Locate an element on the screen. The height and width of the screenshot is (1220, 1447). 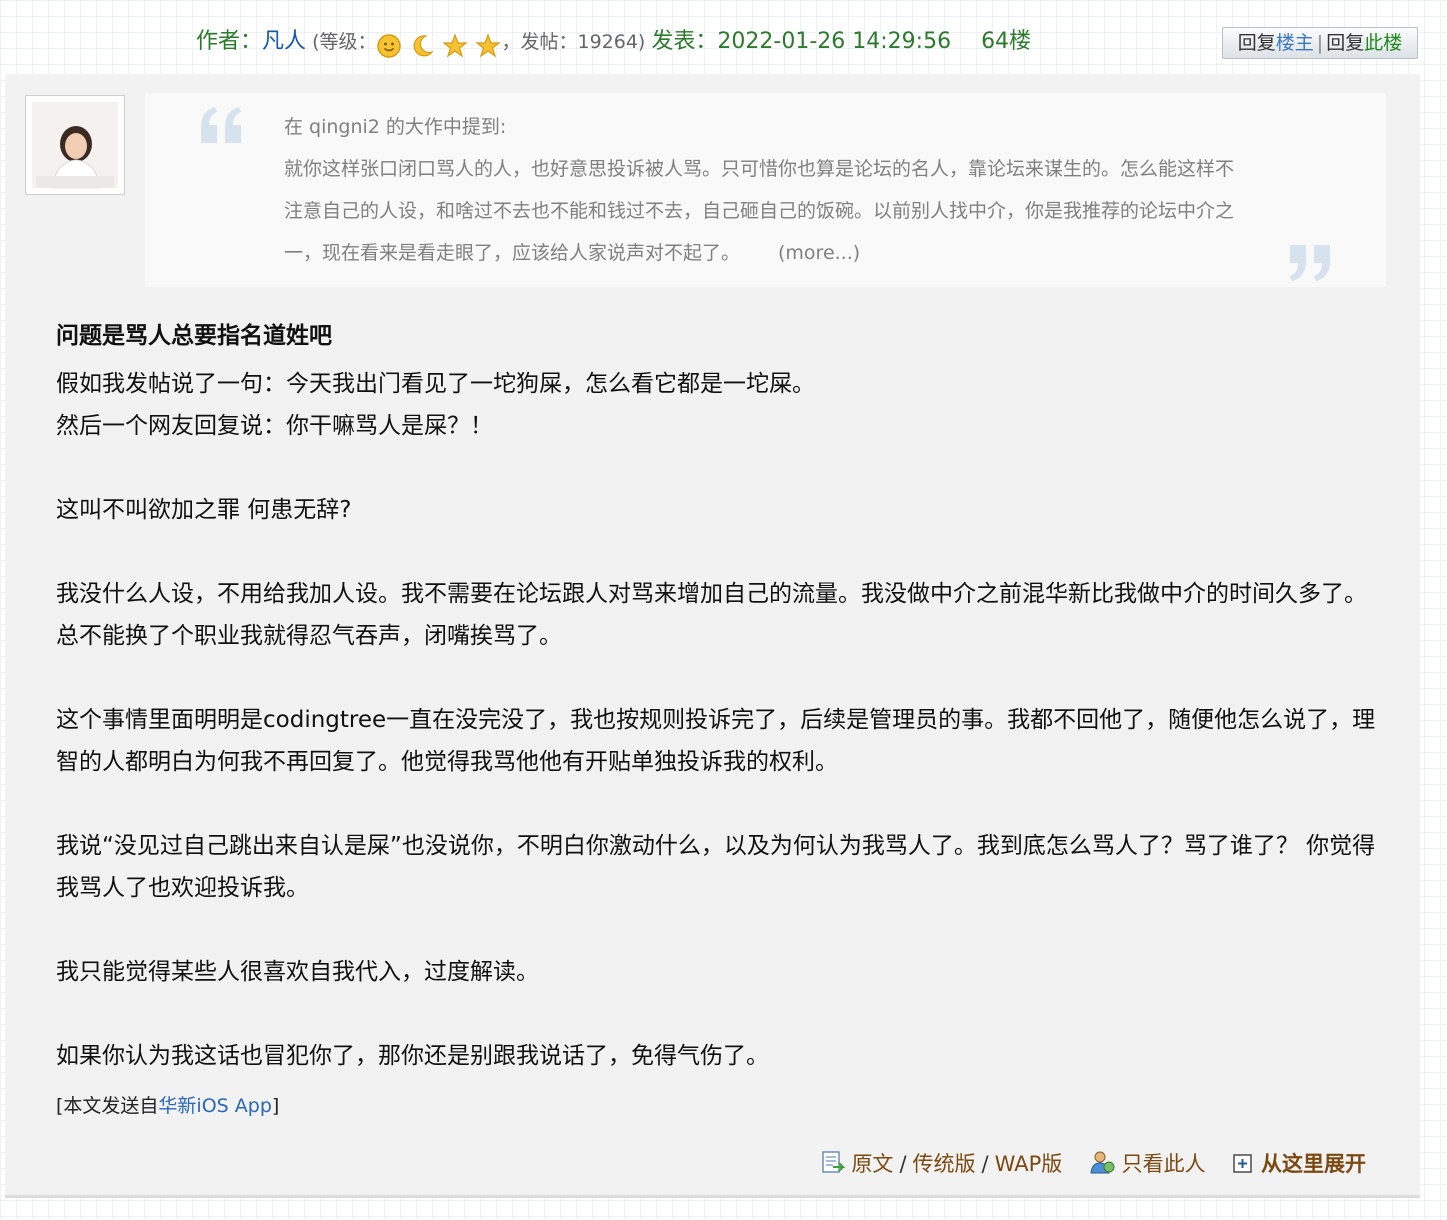
user-icon is located at coordinates (1102, 1162).